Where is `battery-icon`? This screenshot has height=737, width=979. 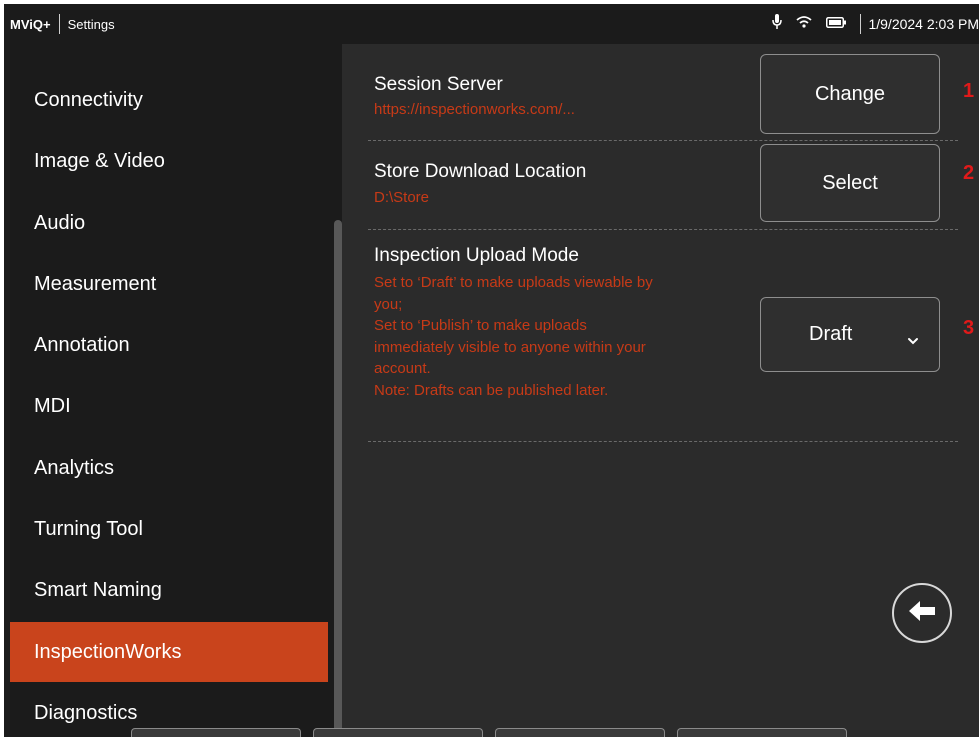
battery-icon is located at coordinates (836, 24).